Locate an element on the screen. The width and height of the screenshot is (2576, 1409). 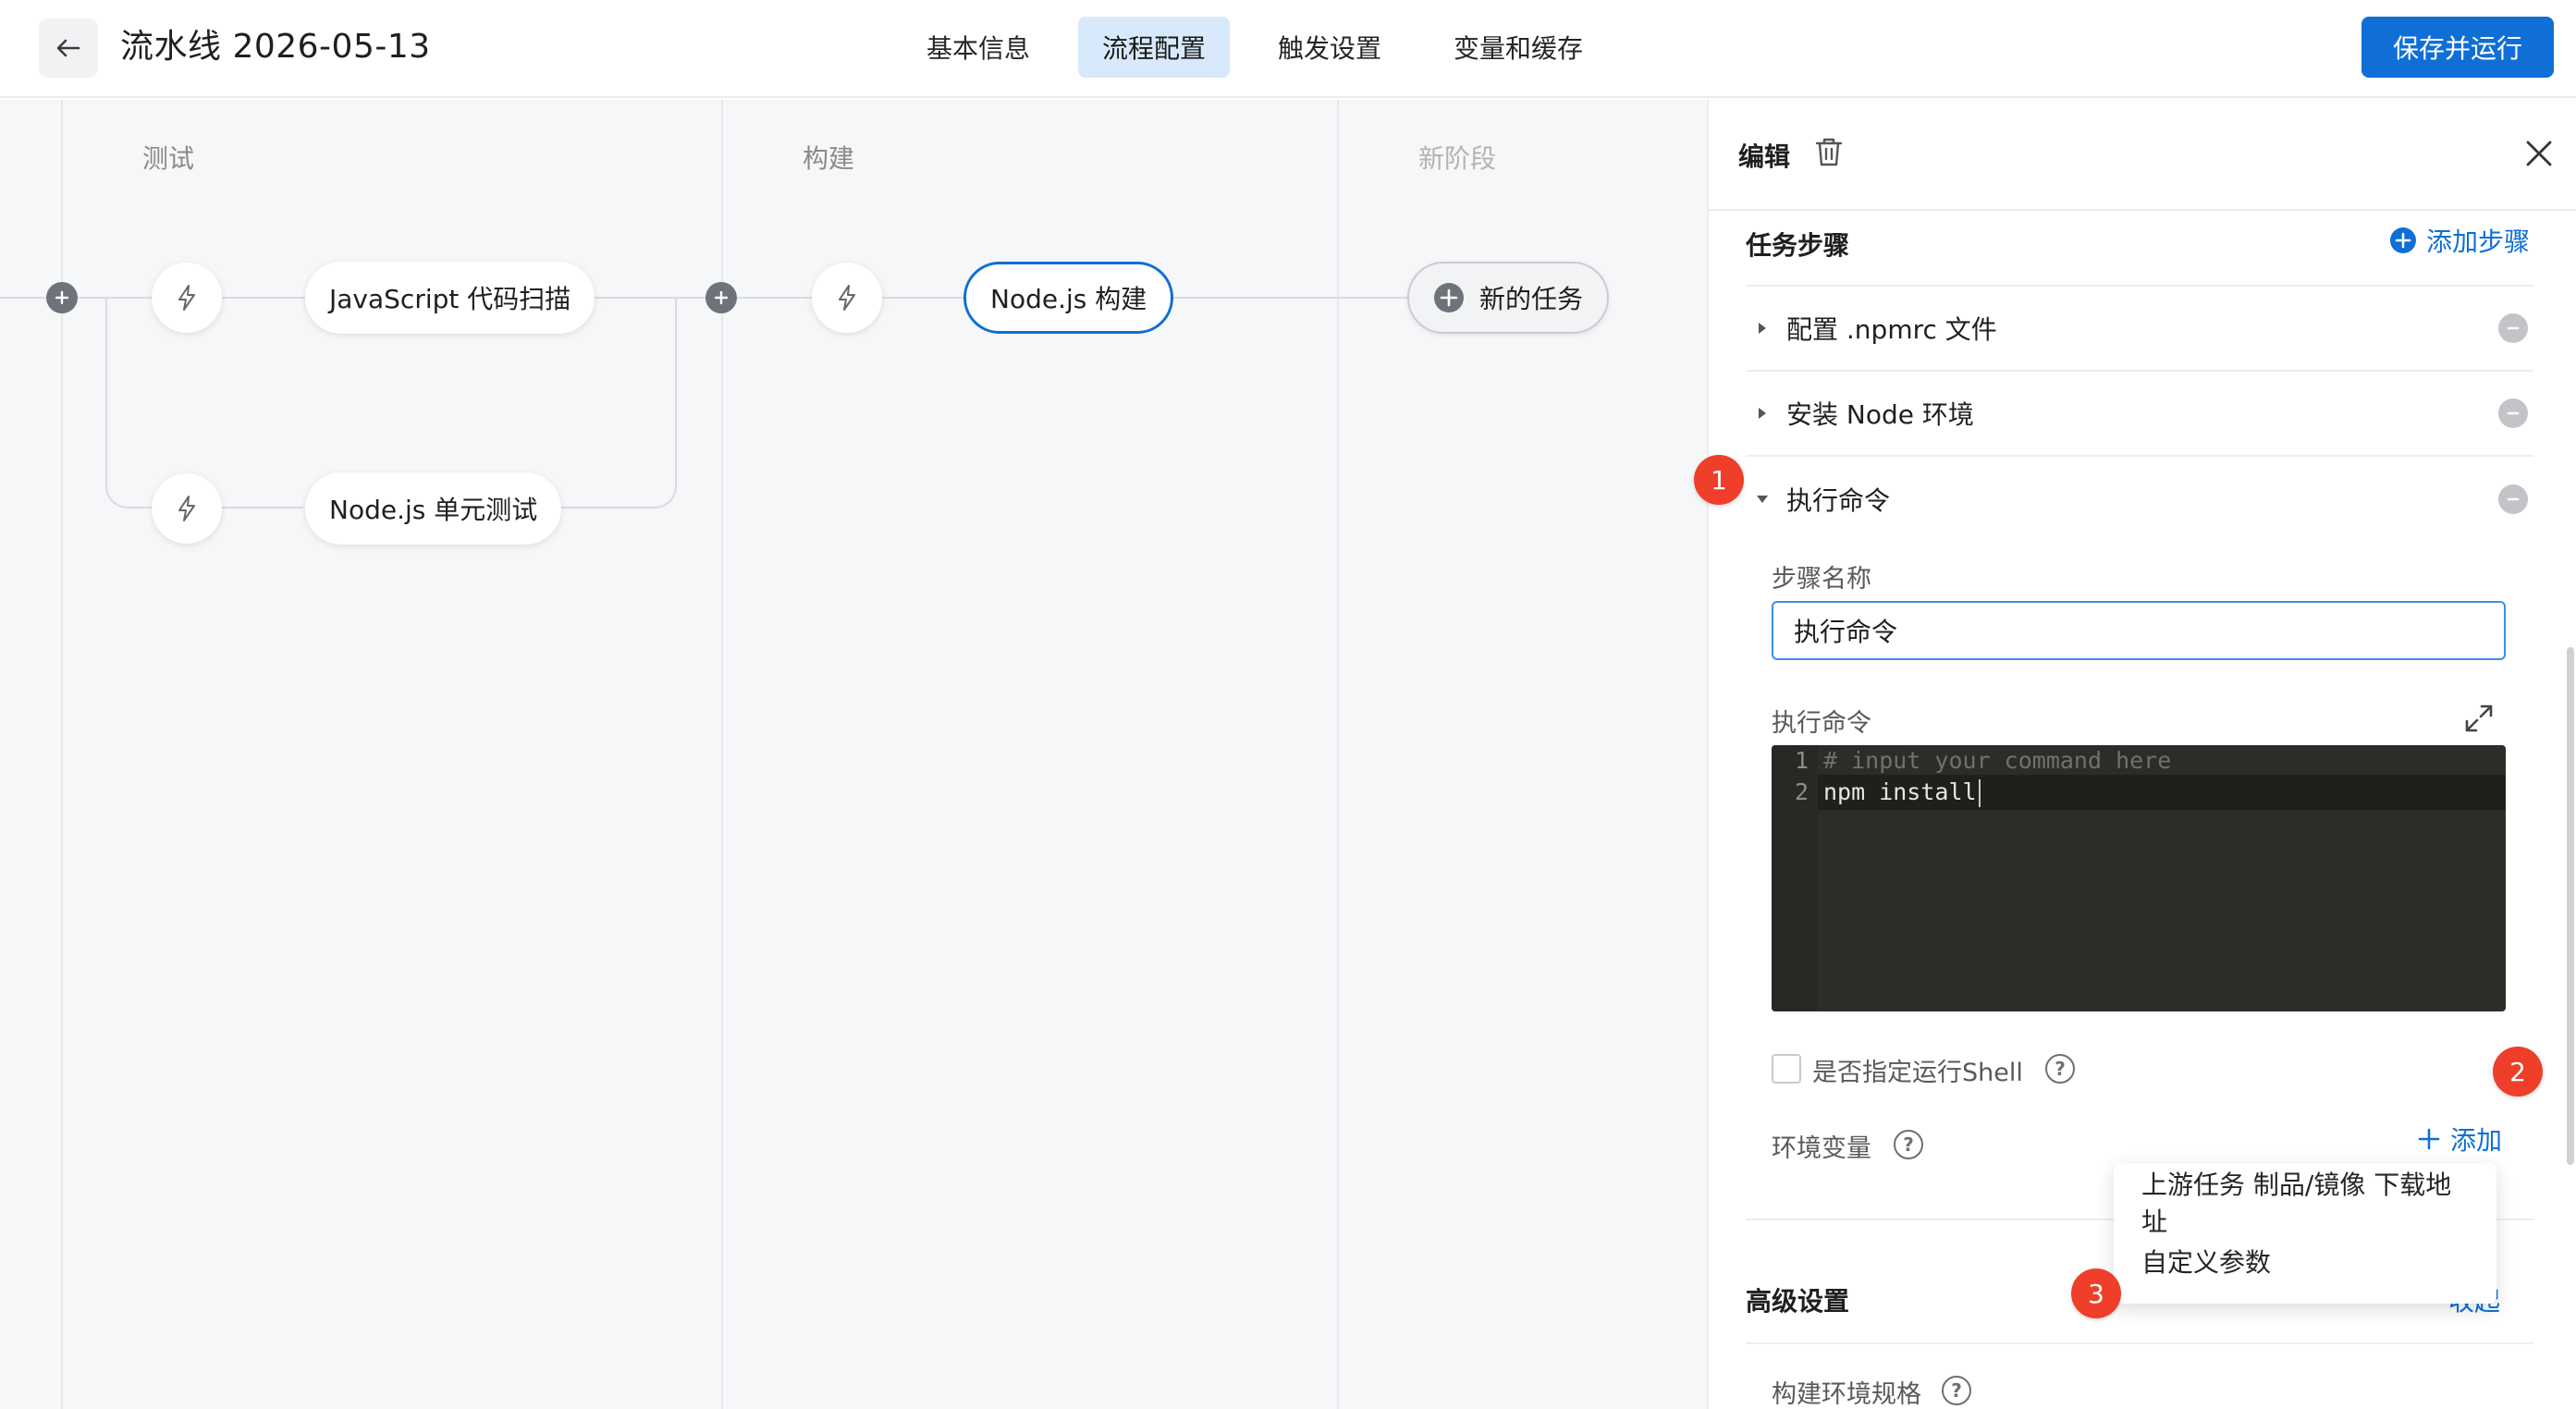
tab-basic-info: 基本信息 is located at coordinates (978, 47).